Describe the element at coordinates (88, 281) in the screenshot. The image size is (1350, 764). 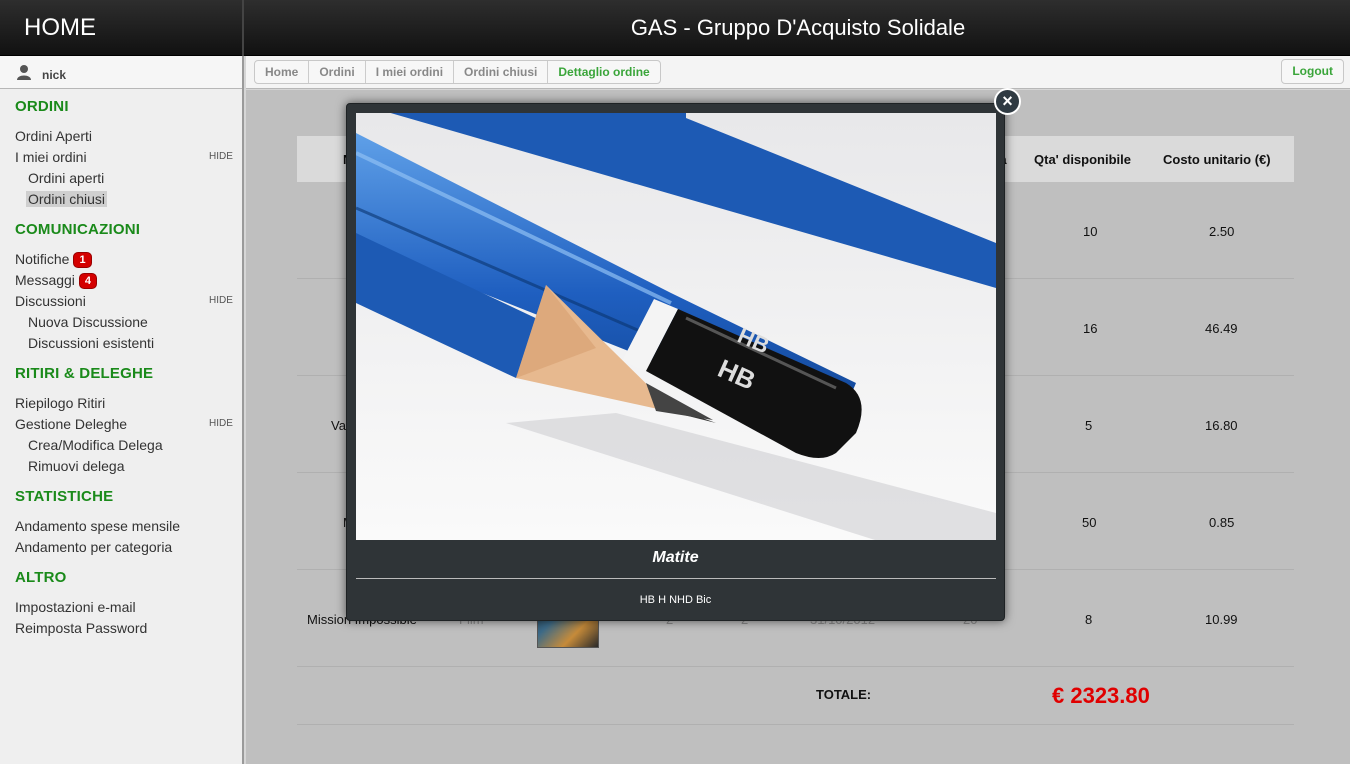
I see `messaggi-badge: 4` at that location.